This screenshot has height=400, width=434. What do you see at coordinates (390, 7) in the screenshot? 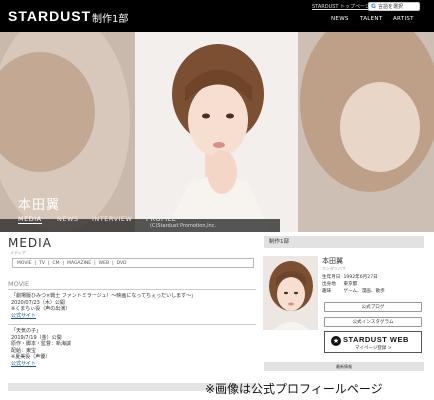
I see `language-selector-label: 言語を選択` at bounding box center [390, 7].